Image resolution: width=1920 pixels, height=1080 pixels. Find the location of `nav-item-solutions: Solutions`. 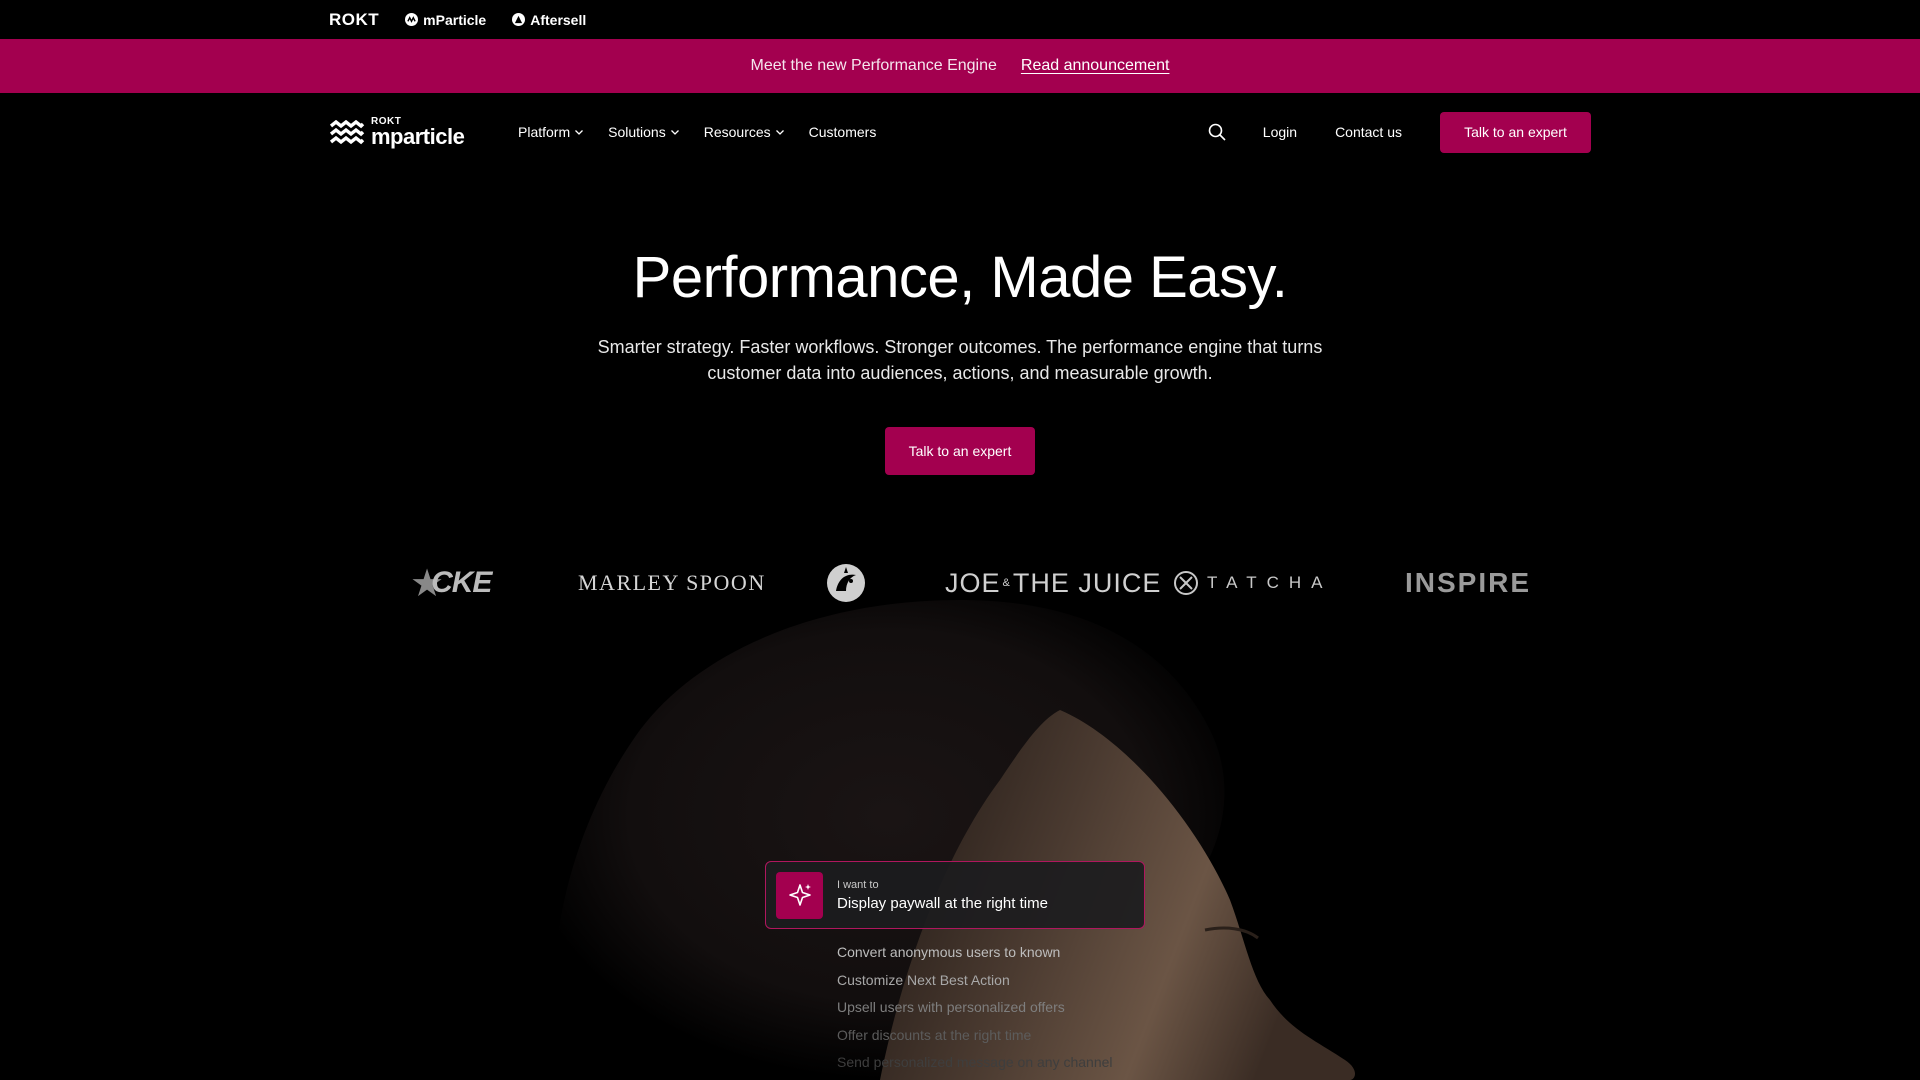

nav-item-solutions: Solutions is located at coordinates (644, 132).